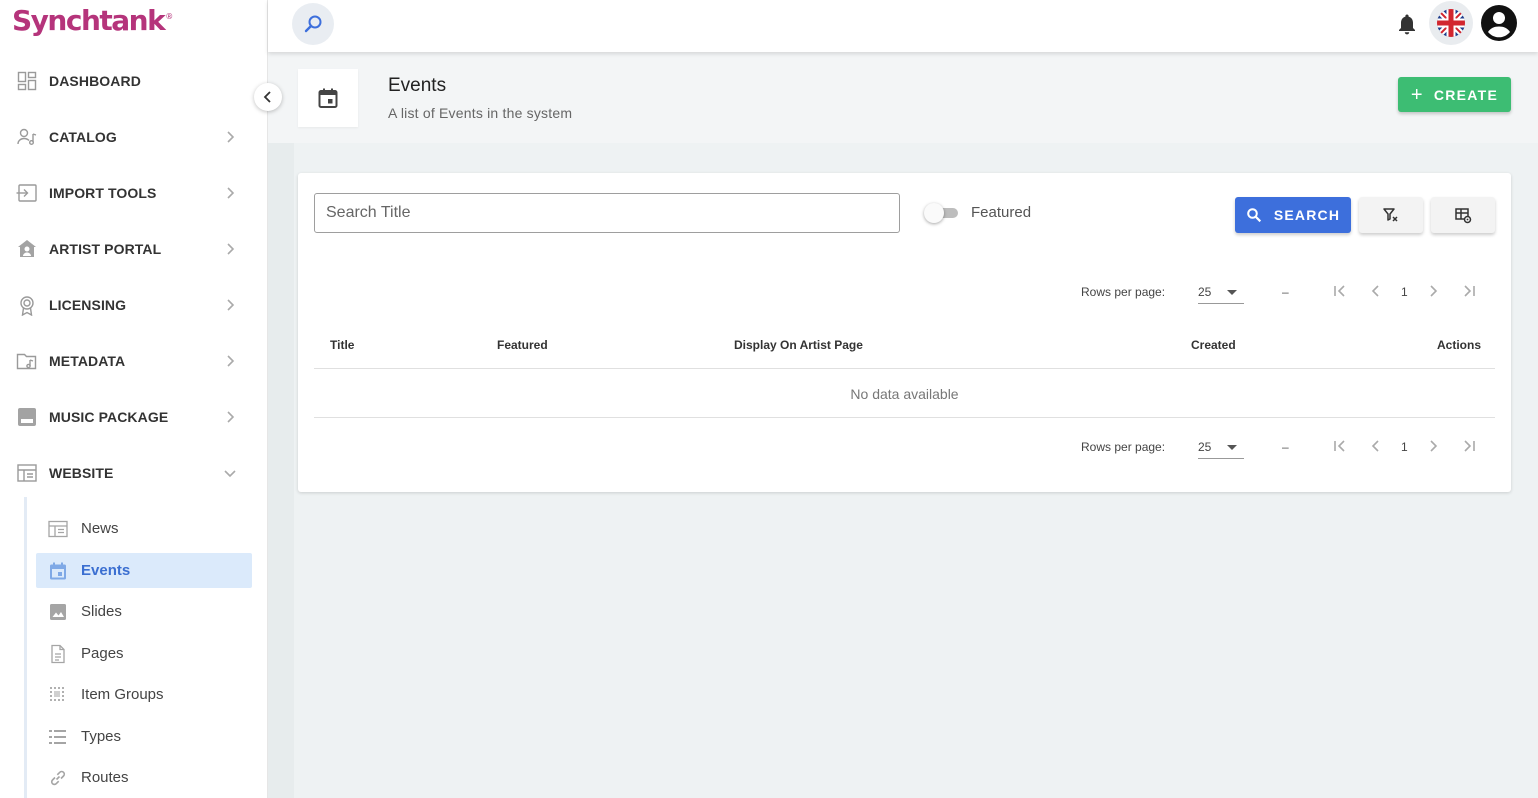 This screenshot has height=798, width=1538. What do you see at coordinates (134, 361) in the screenshot?
I see `sidebar-item-metadata: METADATA` at bounding box center [134, 361].